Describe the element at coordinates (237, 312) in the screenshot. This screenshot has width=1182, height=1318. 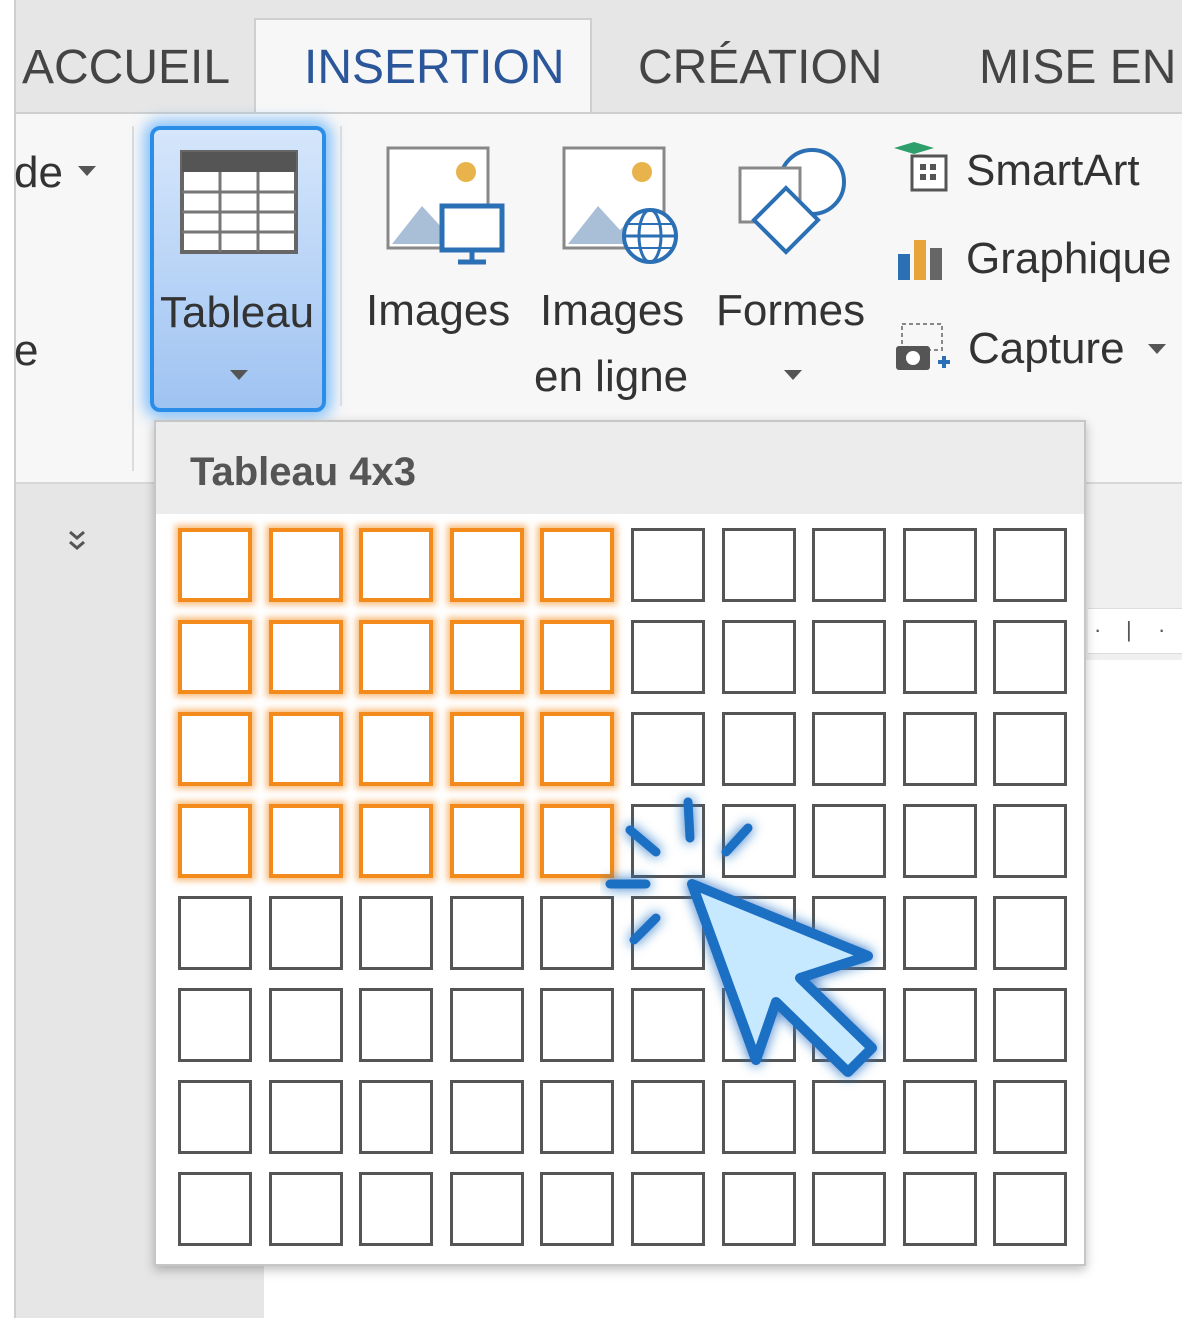
I see `table-button-label: Tableau` at that location.